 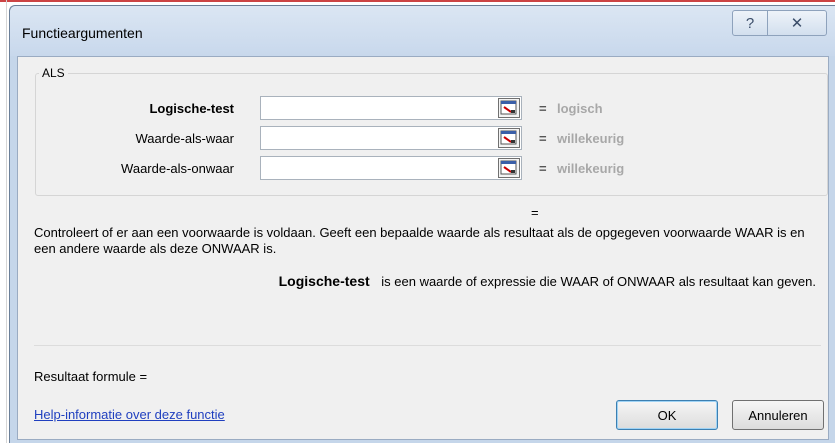 I want to click on cancel-button: Annuleren, so click(x=778, y=415).